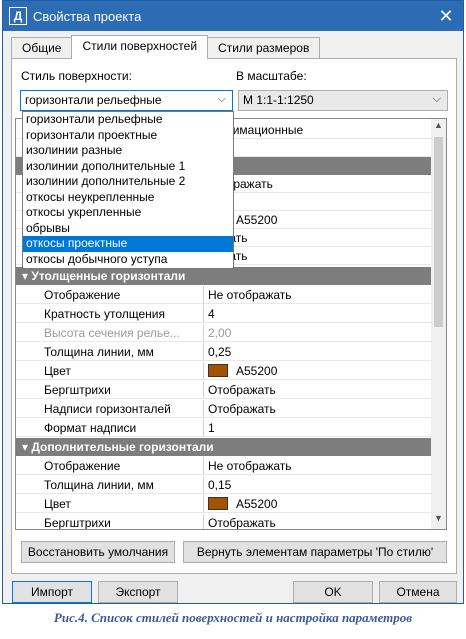 Image resolution: width=466 pixels, height=639 pixels. I want to click on surface-style-select: горизонтали рельефные ⌵, so click(126, 100).